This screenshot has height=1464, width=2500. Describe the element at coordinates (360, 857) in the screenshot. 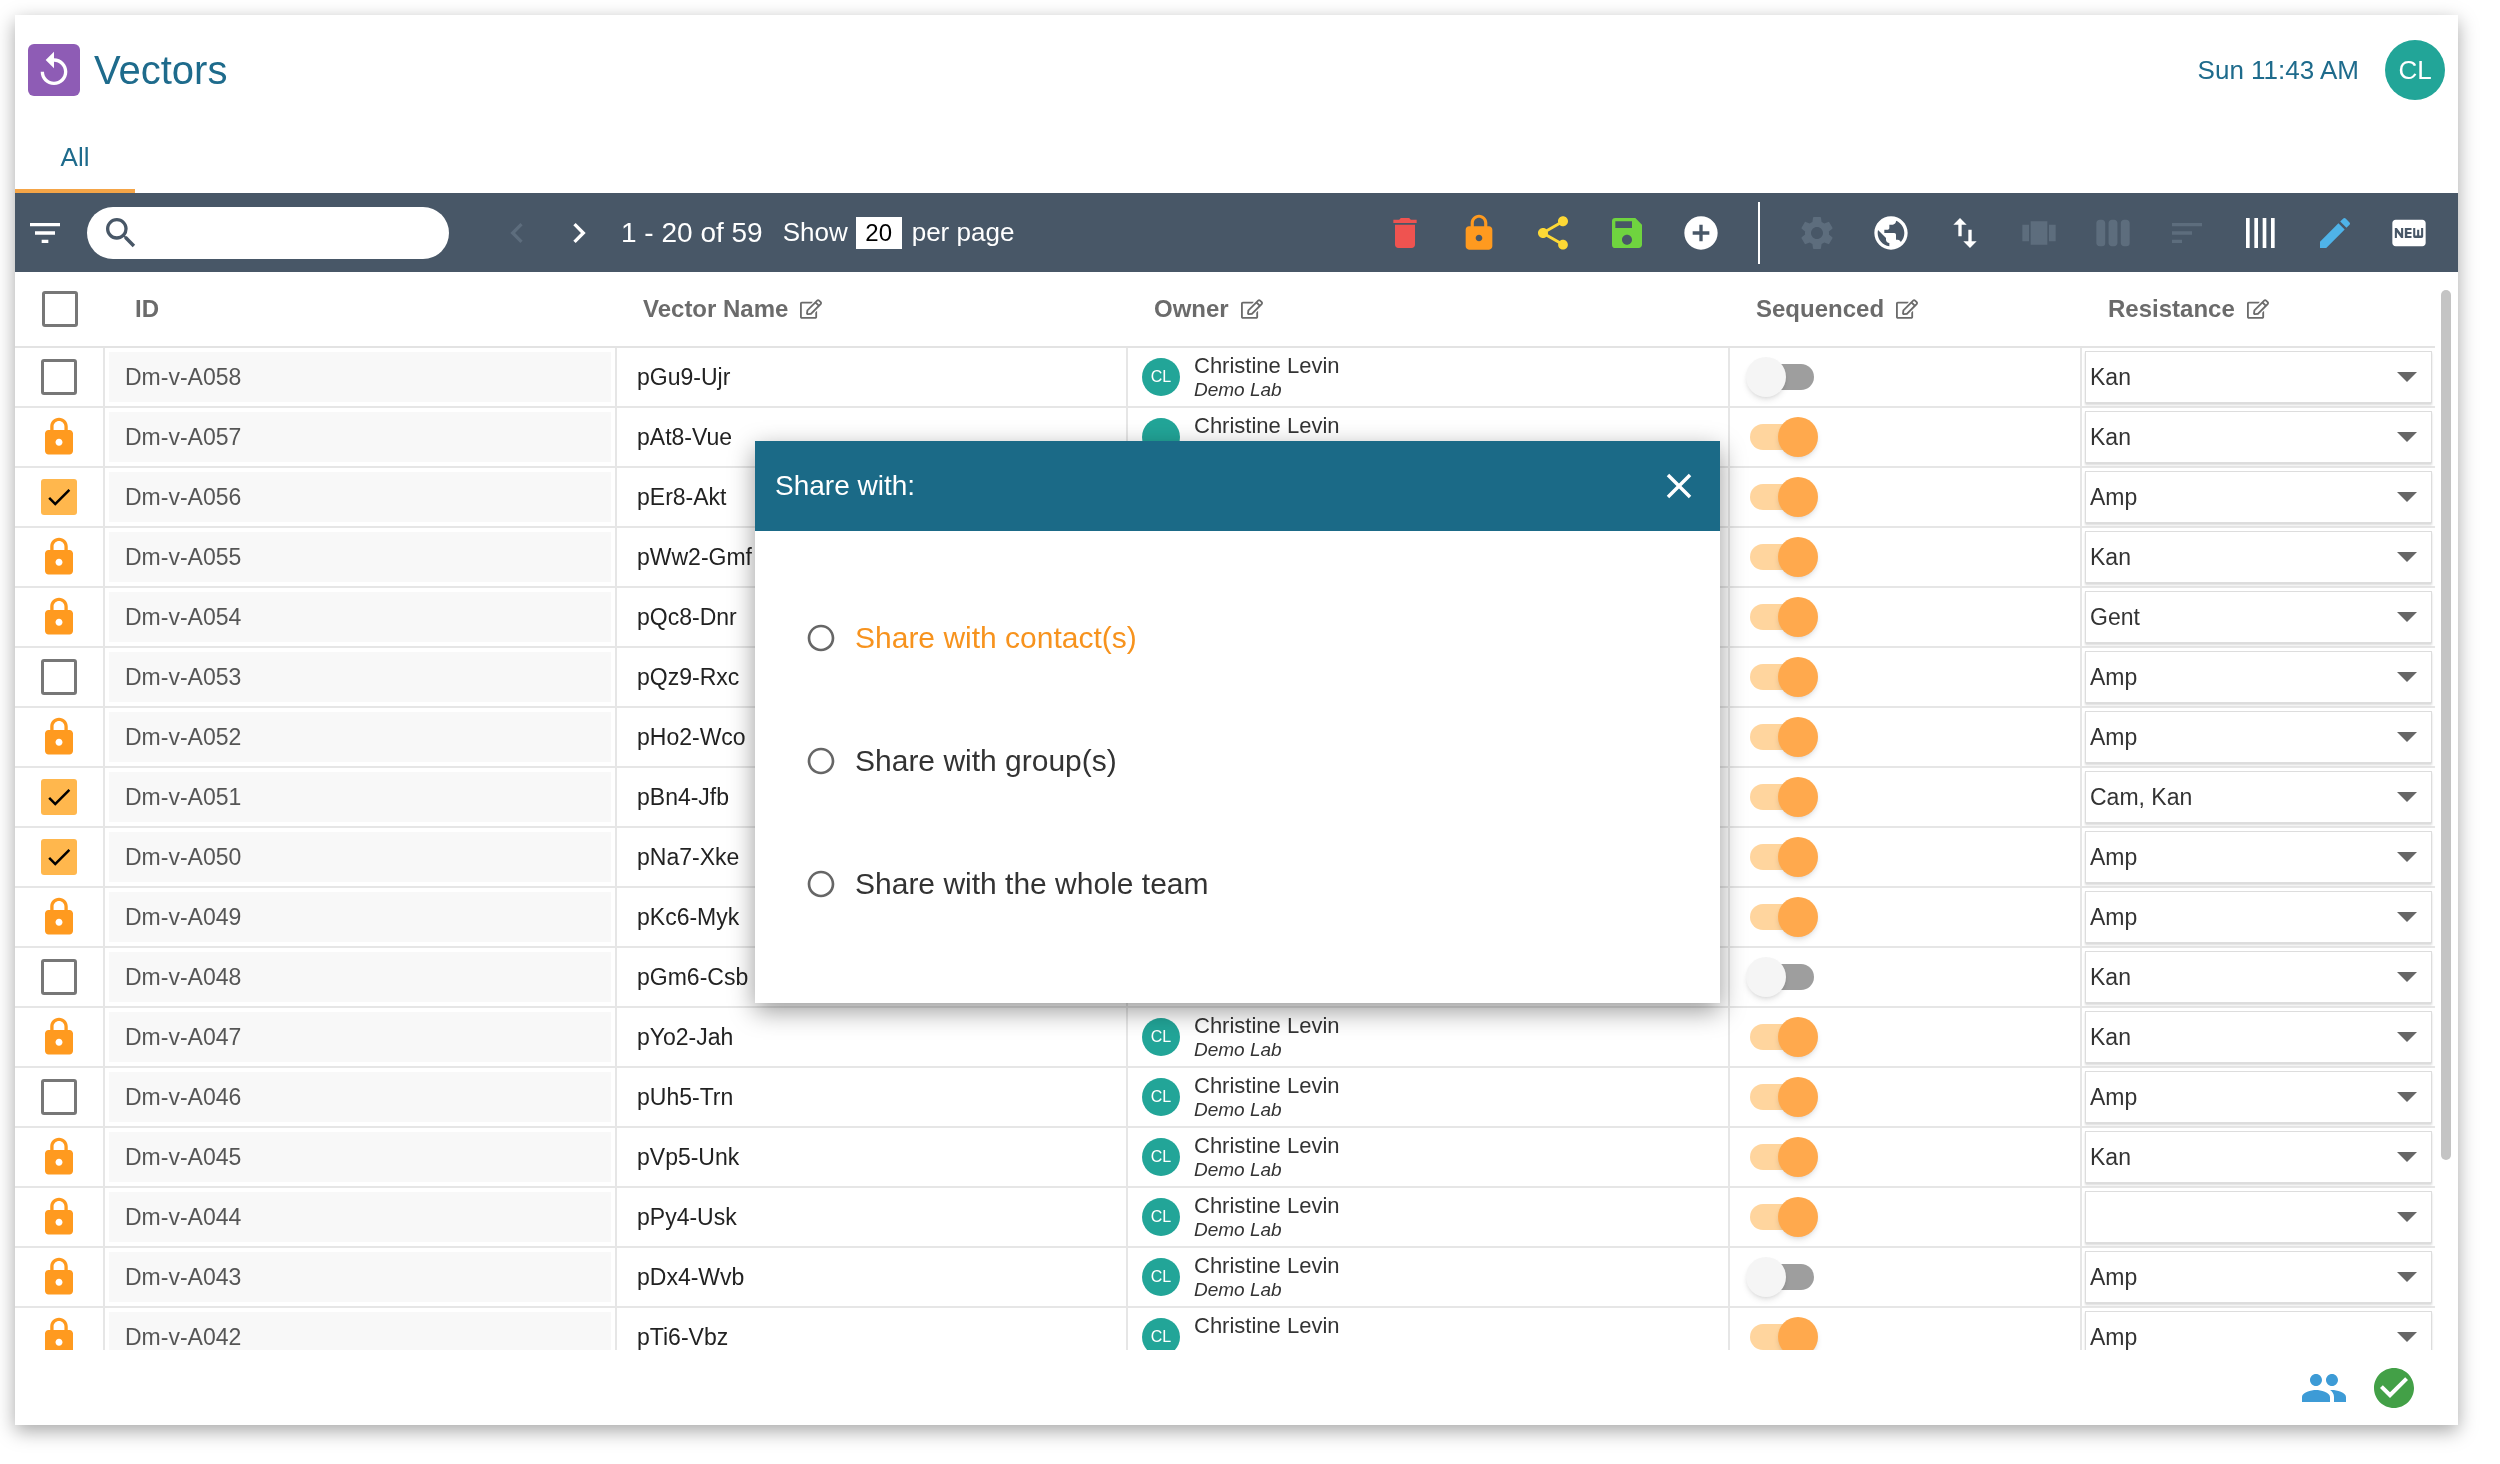

I see `table-cell: Dm-v-A050` at that location.